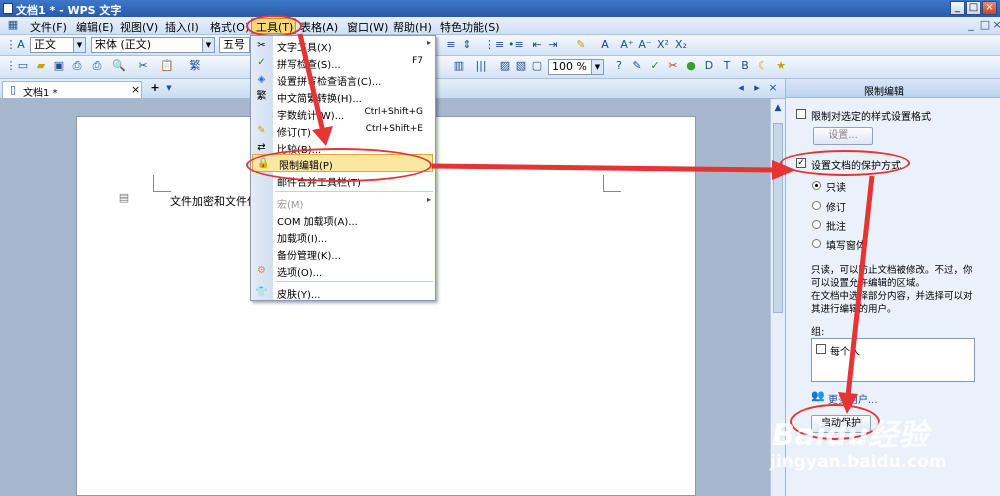  Describe the element at coordinates (858, 462) in the screenshot. I see `watermark-url: jingyan.baidu.com` at that location.